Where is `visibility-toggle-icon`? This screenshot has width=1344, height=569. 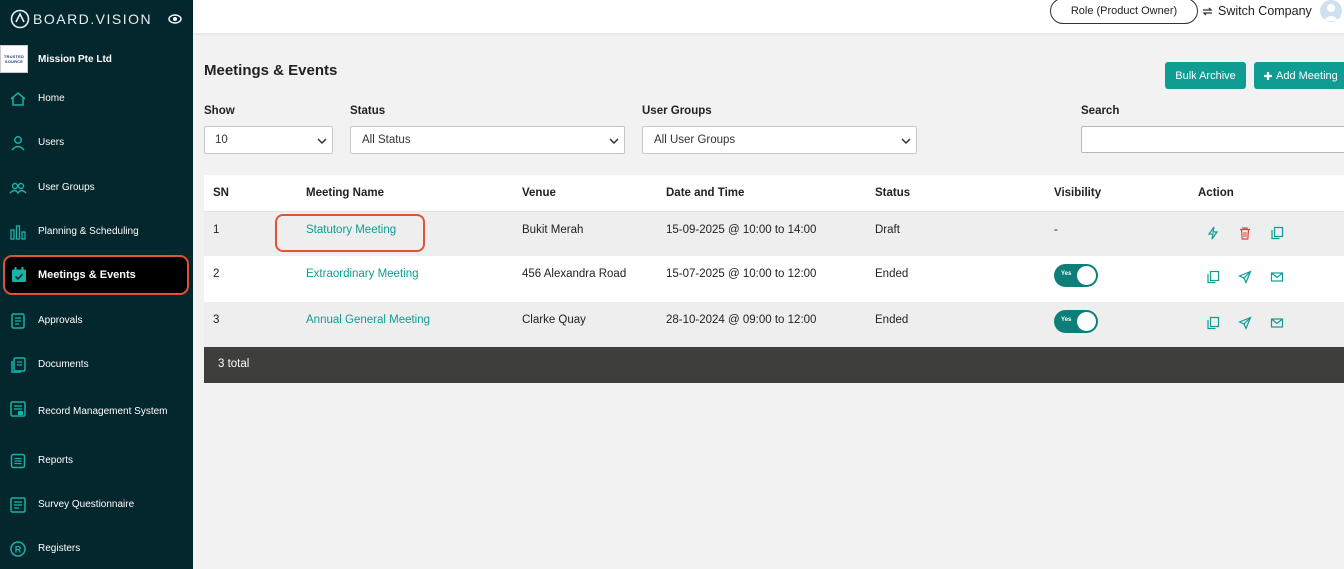 visibility-toggle-icon is located at coordinates (175, 19).